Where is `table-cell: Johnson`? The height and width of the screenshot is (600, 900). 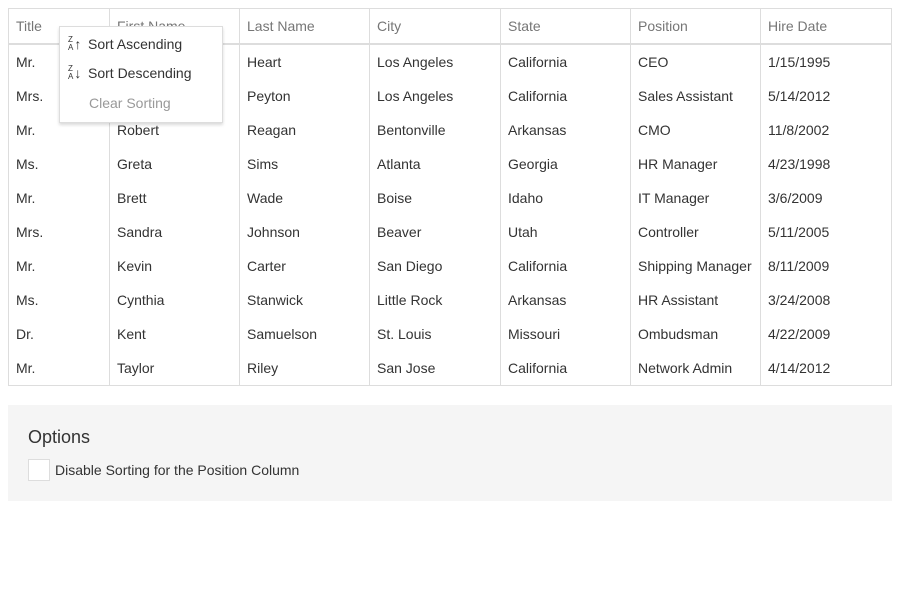 table-cell: Johnson is located at coordinates (304, 232).